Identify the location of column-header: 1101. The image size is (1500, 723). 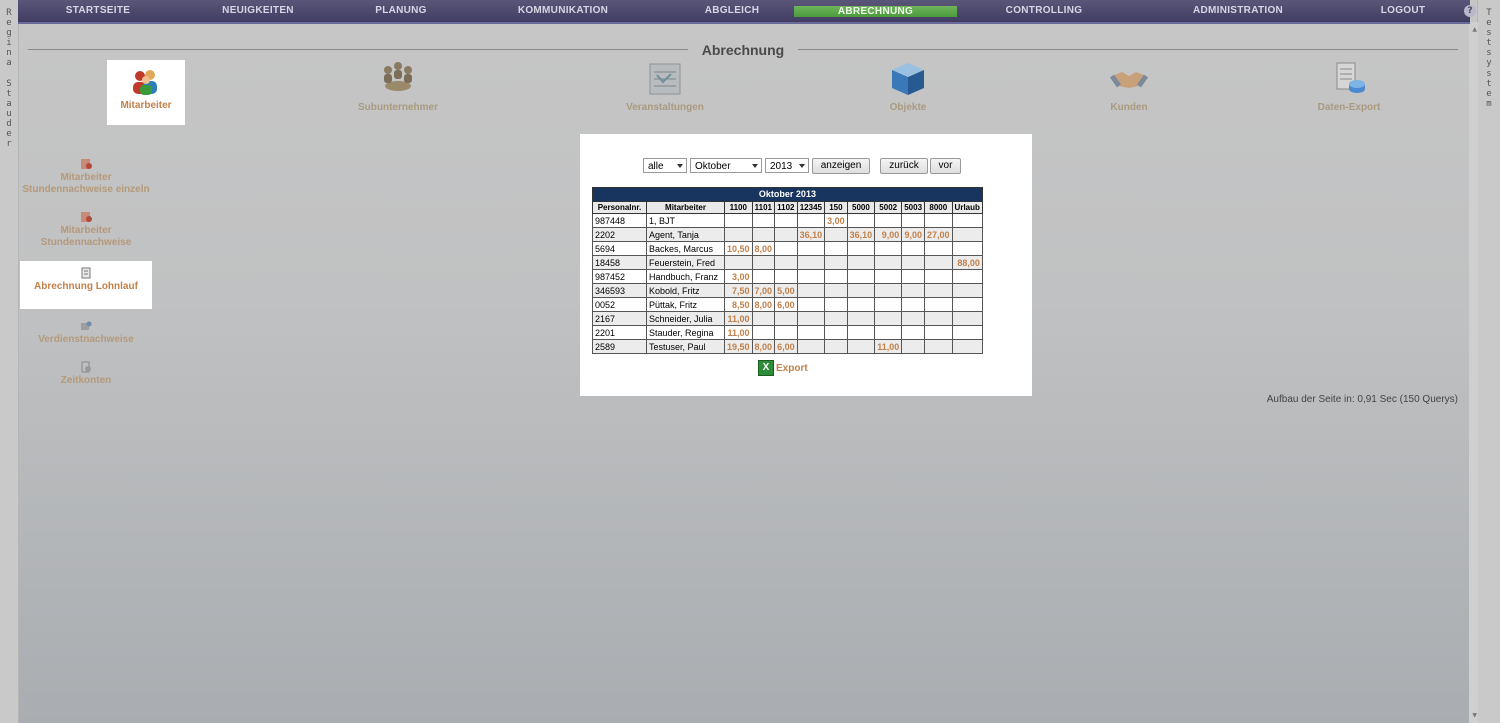
(763, 207).